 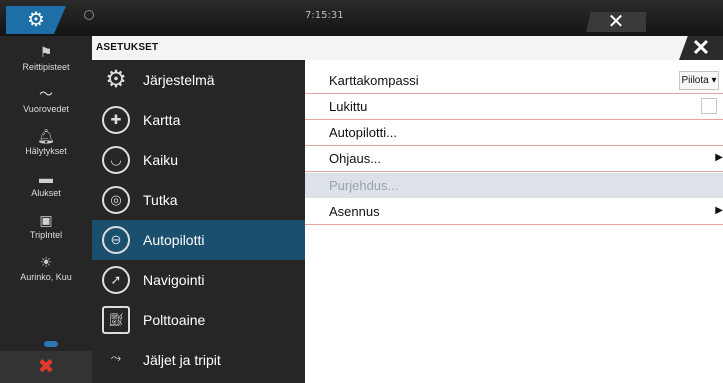 What do you see at coordinates (46, 262) in the screenshot?
I see `sun-moon-icon: ☀` at bounding box center [46, 262].